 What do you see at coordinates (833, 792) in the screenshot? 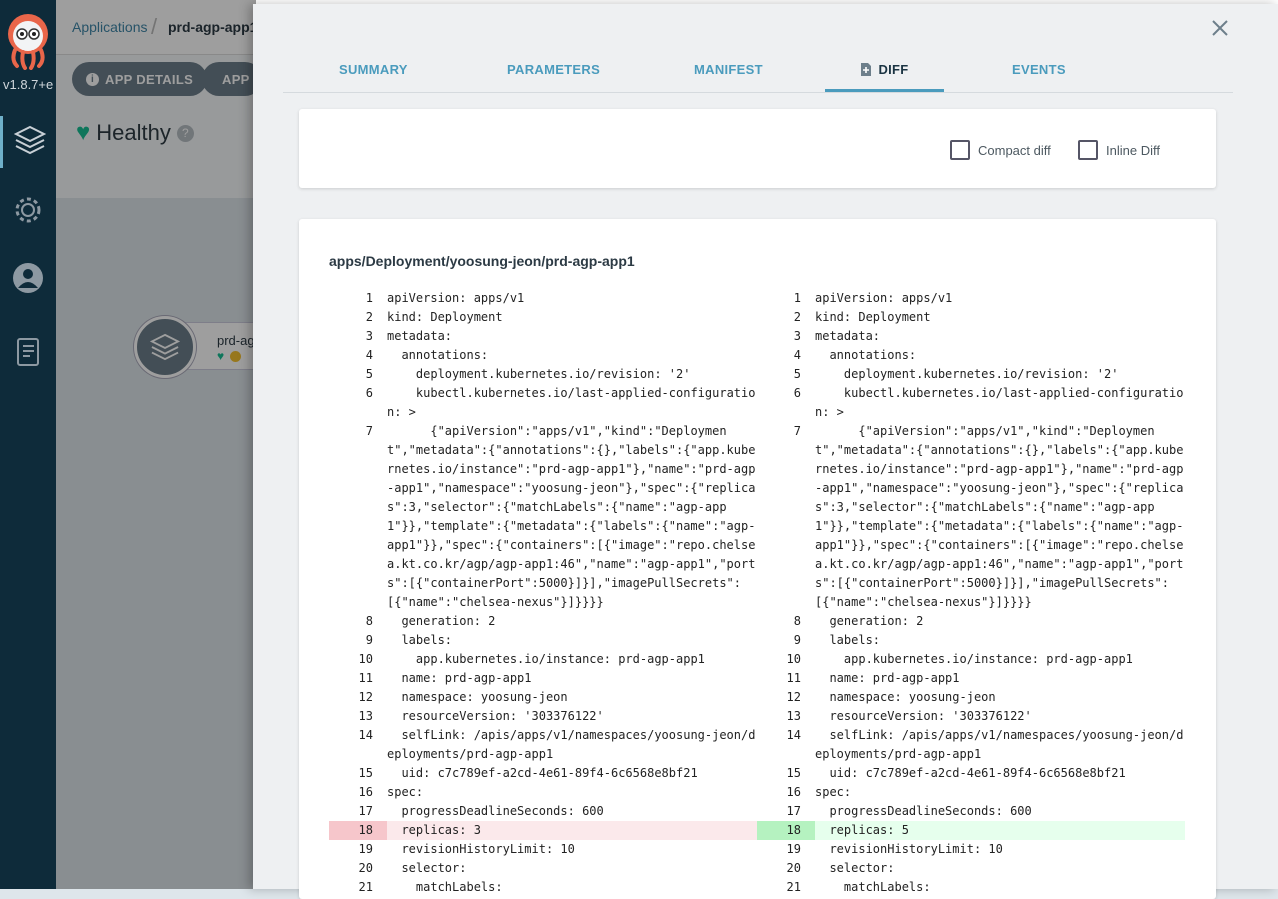
I see `line-code: spec:` at bounding box center [833, 792].